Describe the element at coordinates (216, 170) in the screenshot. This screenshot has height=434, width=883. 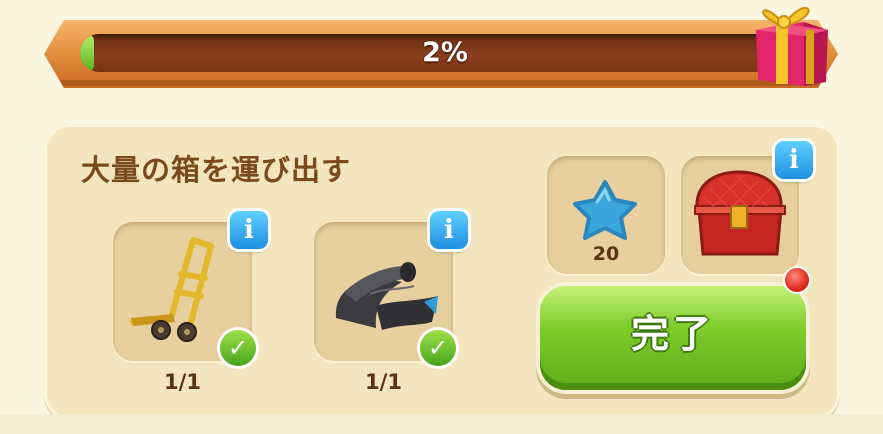
I see `quest-title: 大量の箱を運び出す` at that location.